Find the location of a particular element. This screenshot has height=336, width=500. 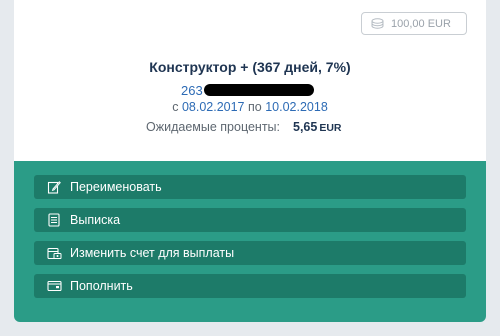

document-icon is located at coordinates (54, 220).